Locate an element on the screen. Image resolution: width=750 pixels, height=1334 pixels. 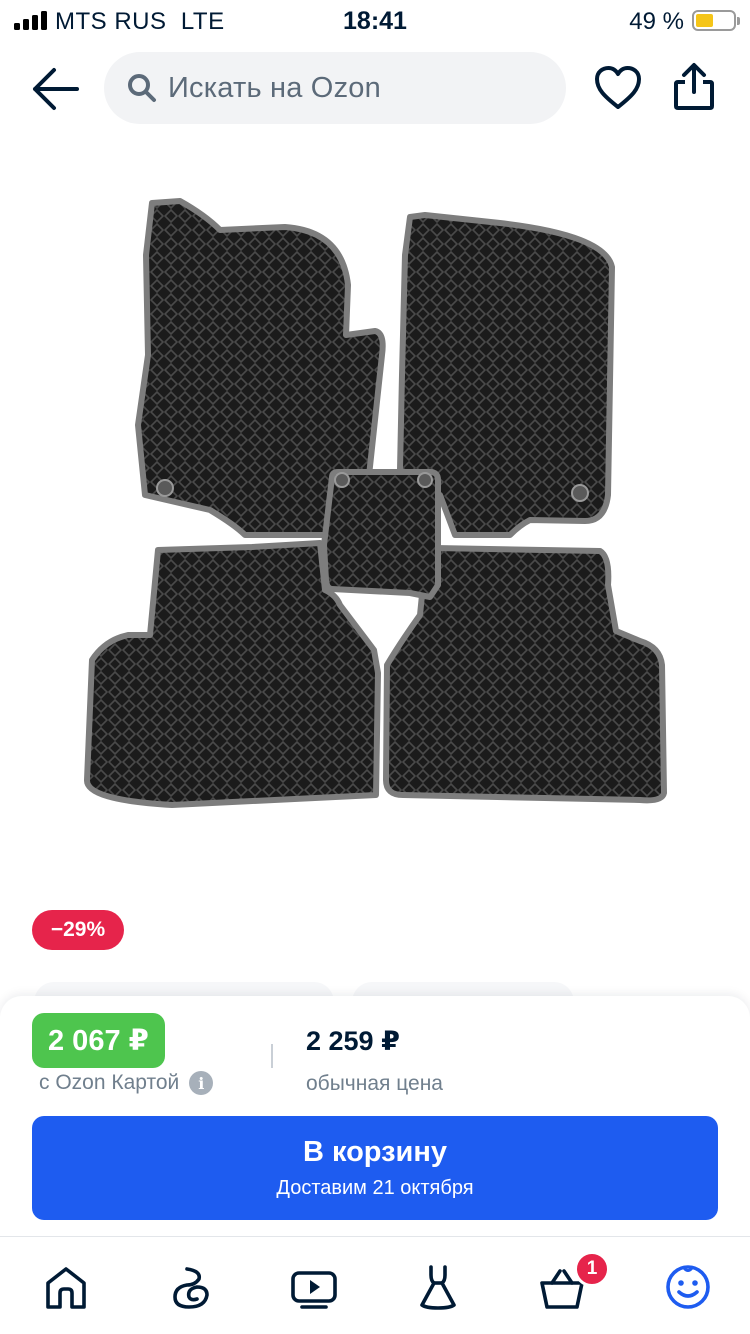
tab-video is located at coordinates (314, 1287).